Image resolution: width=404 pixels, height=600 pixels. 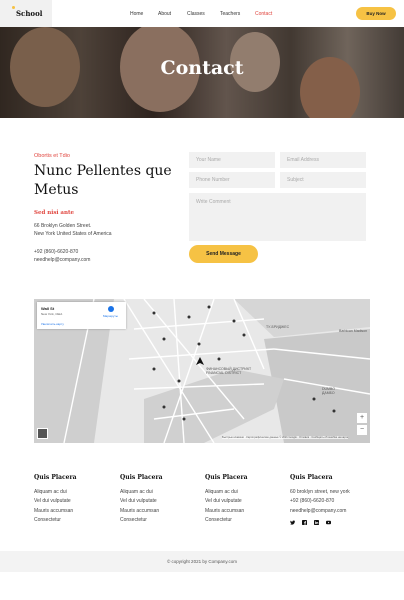 I want to click on map-label: ТУ-БРИДЖЕС, so click(x=278, y=327).